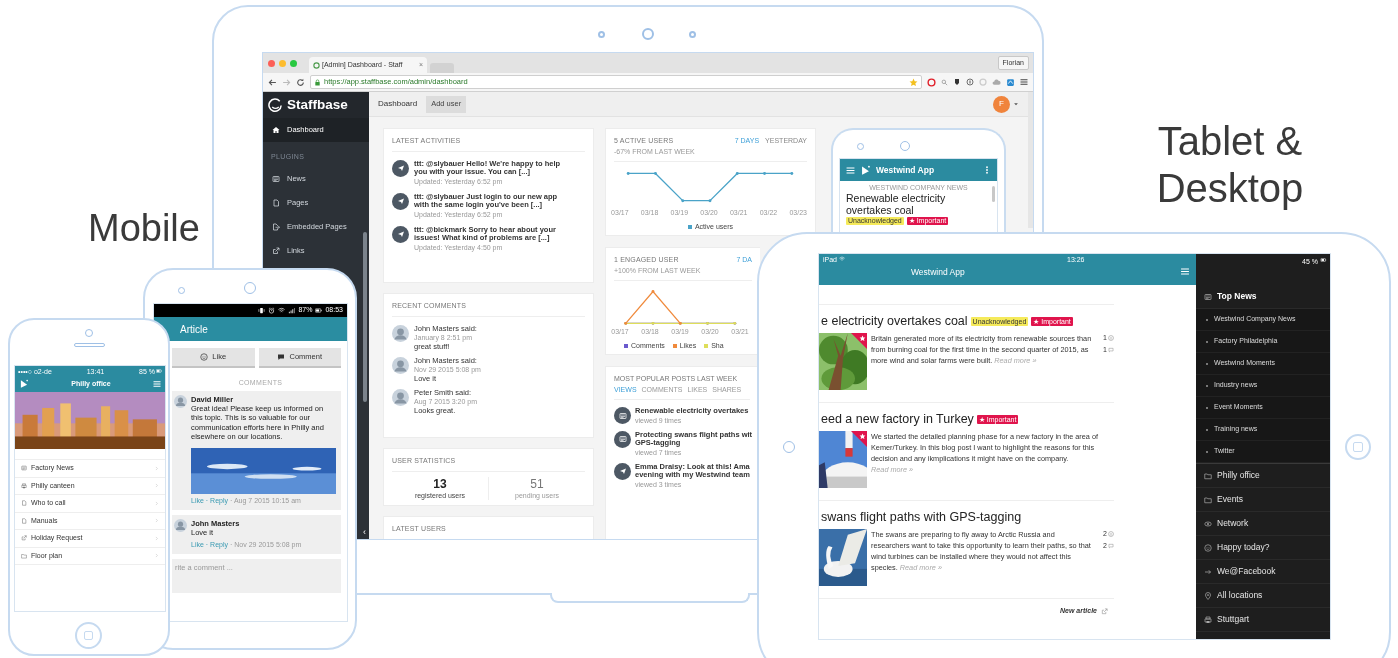 The width and height of the screenshot is (1398, 658). What do you see at coordinates (1208, 523) in the screenshot?
I see `eye-icon` at bounding box center [1208, 523].